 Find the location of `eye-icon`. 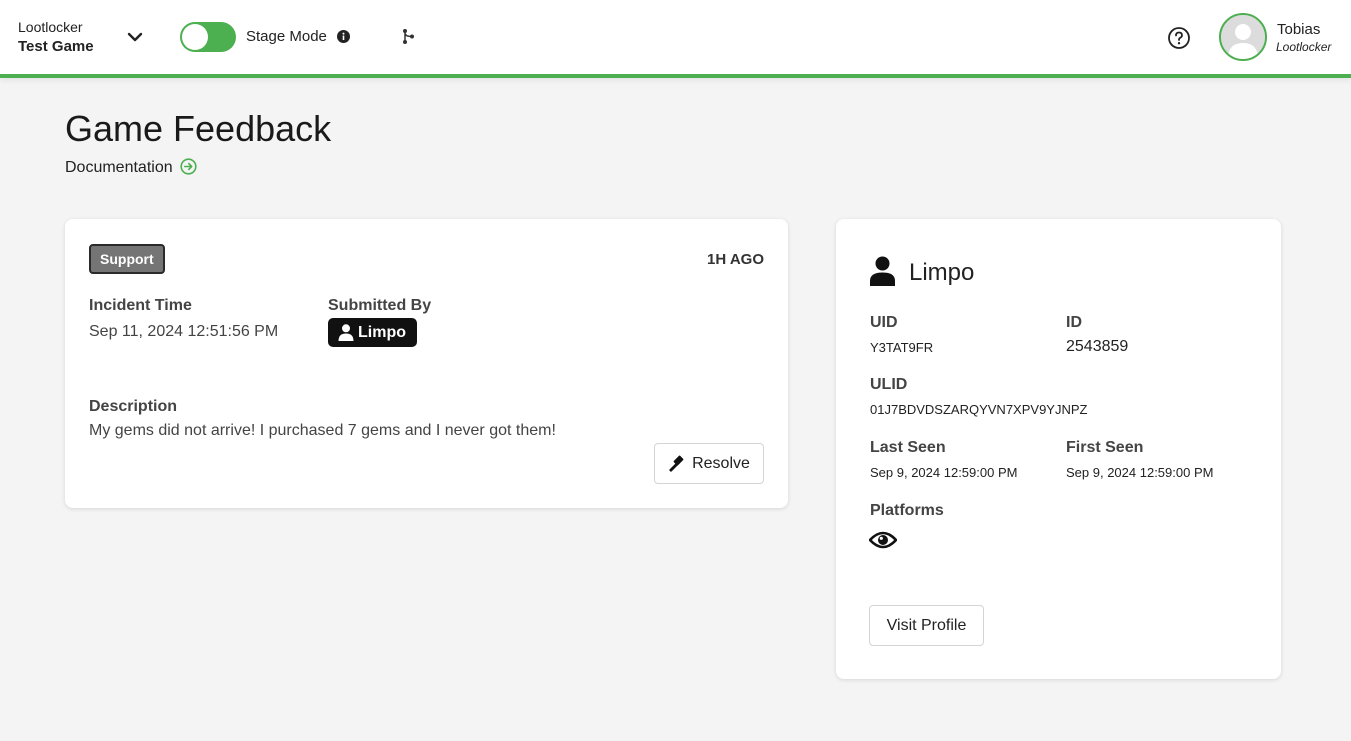

eye-icon is located at coordinates (883, 540).